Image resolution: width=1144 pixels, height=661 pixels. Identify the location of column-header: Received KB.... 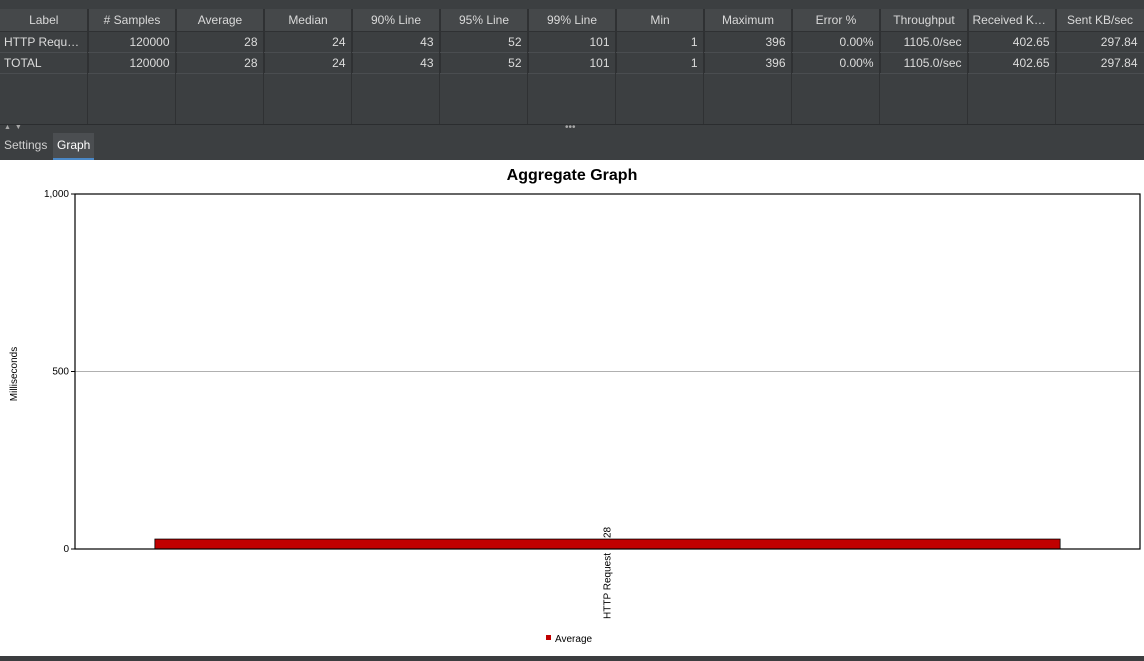
(1012, 20).